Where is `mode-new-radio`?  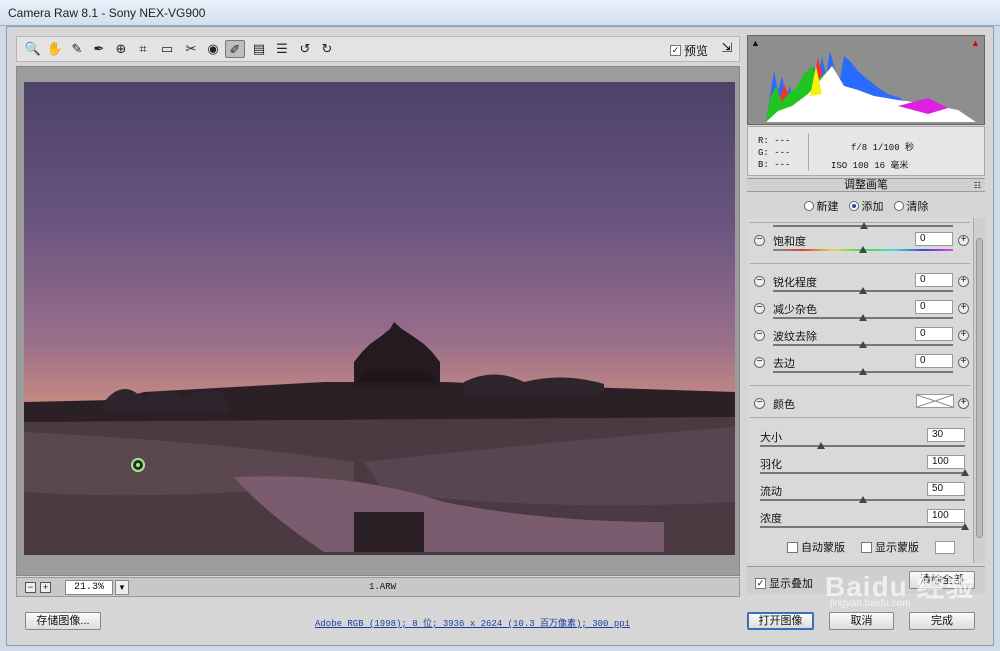
mode-new-radio is located at coordinates (808, 206).